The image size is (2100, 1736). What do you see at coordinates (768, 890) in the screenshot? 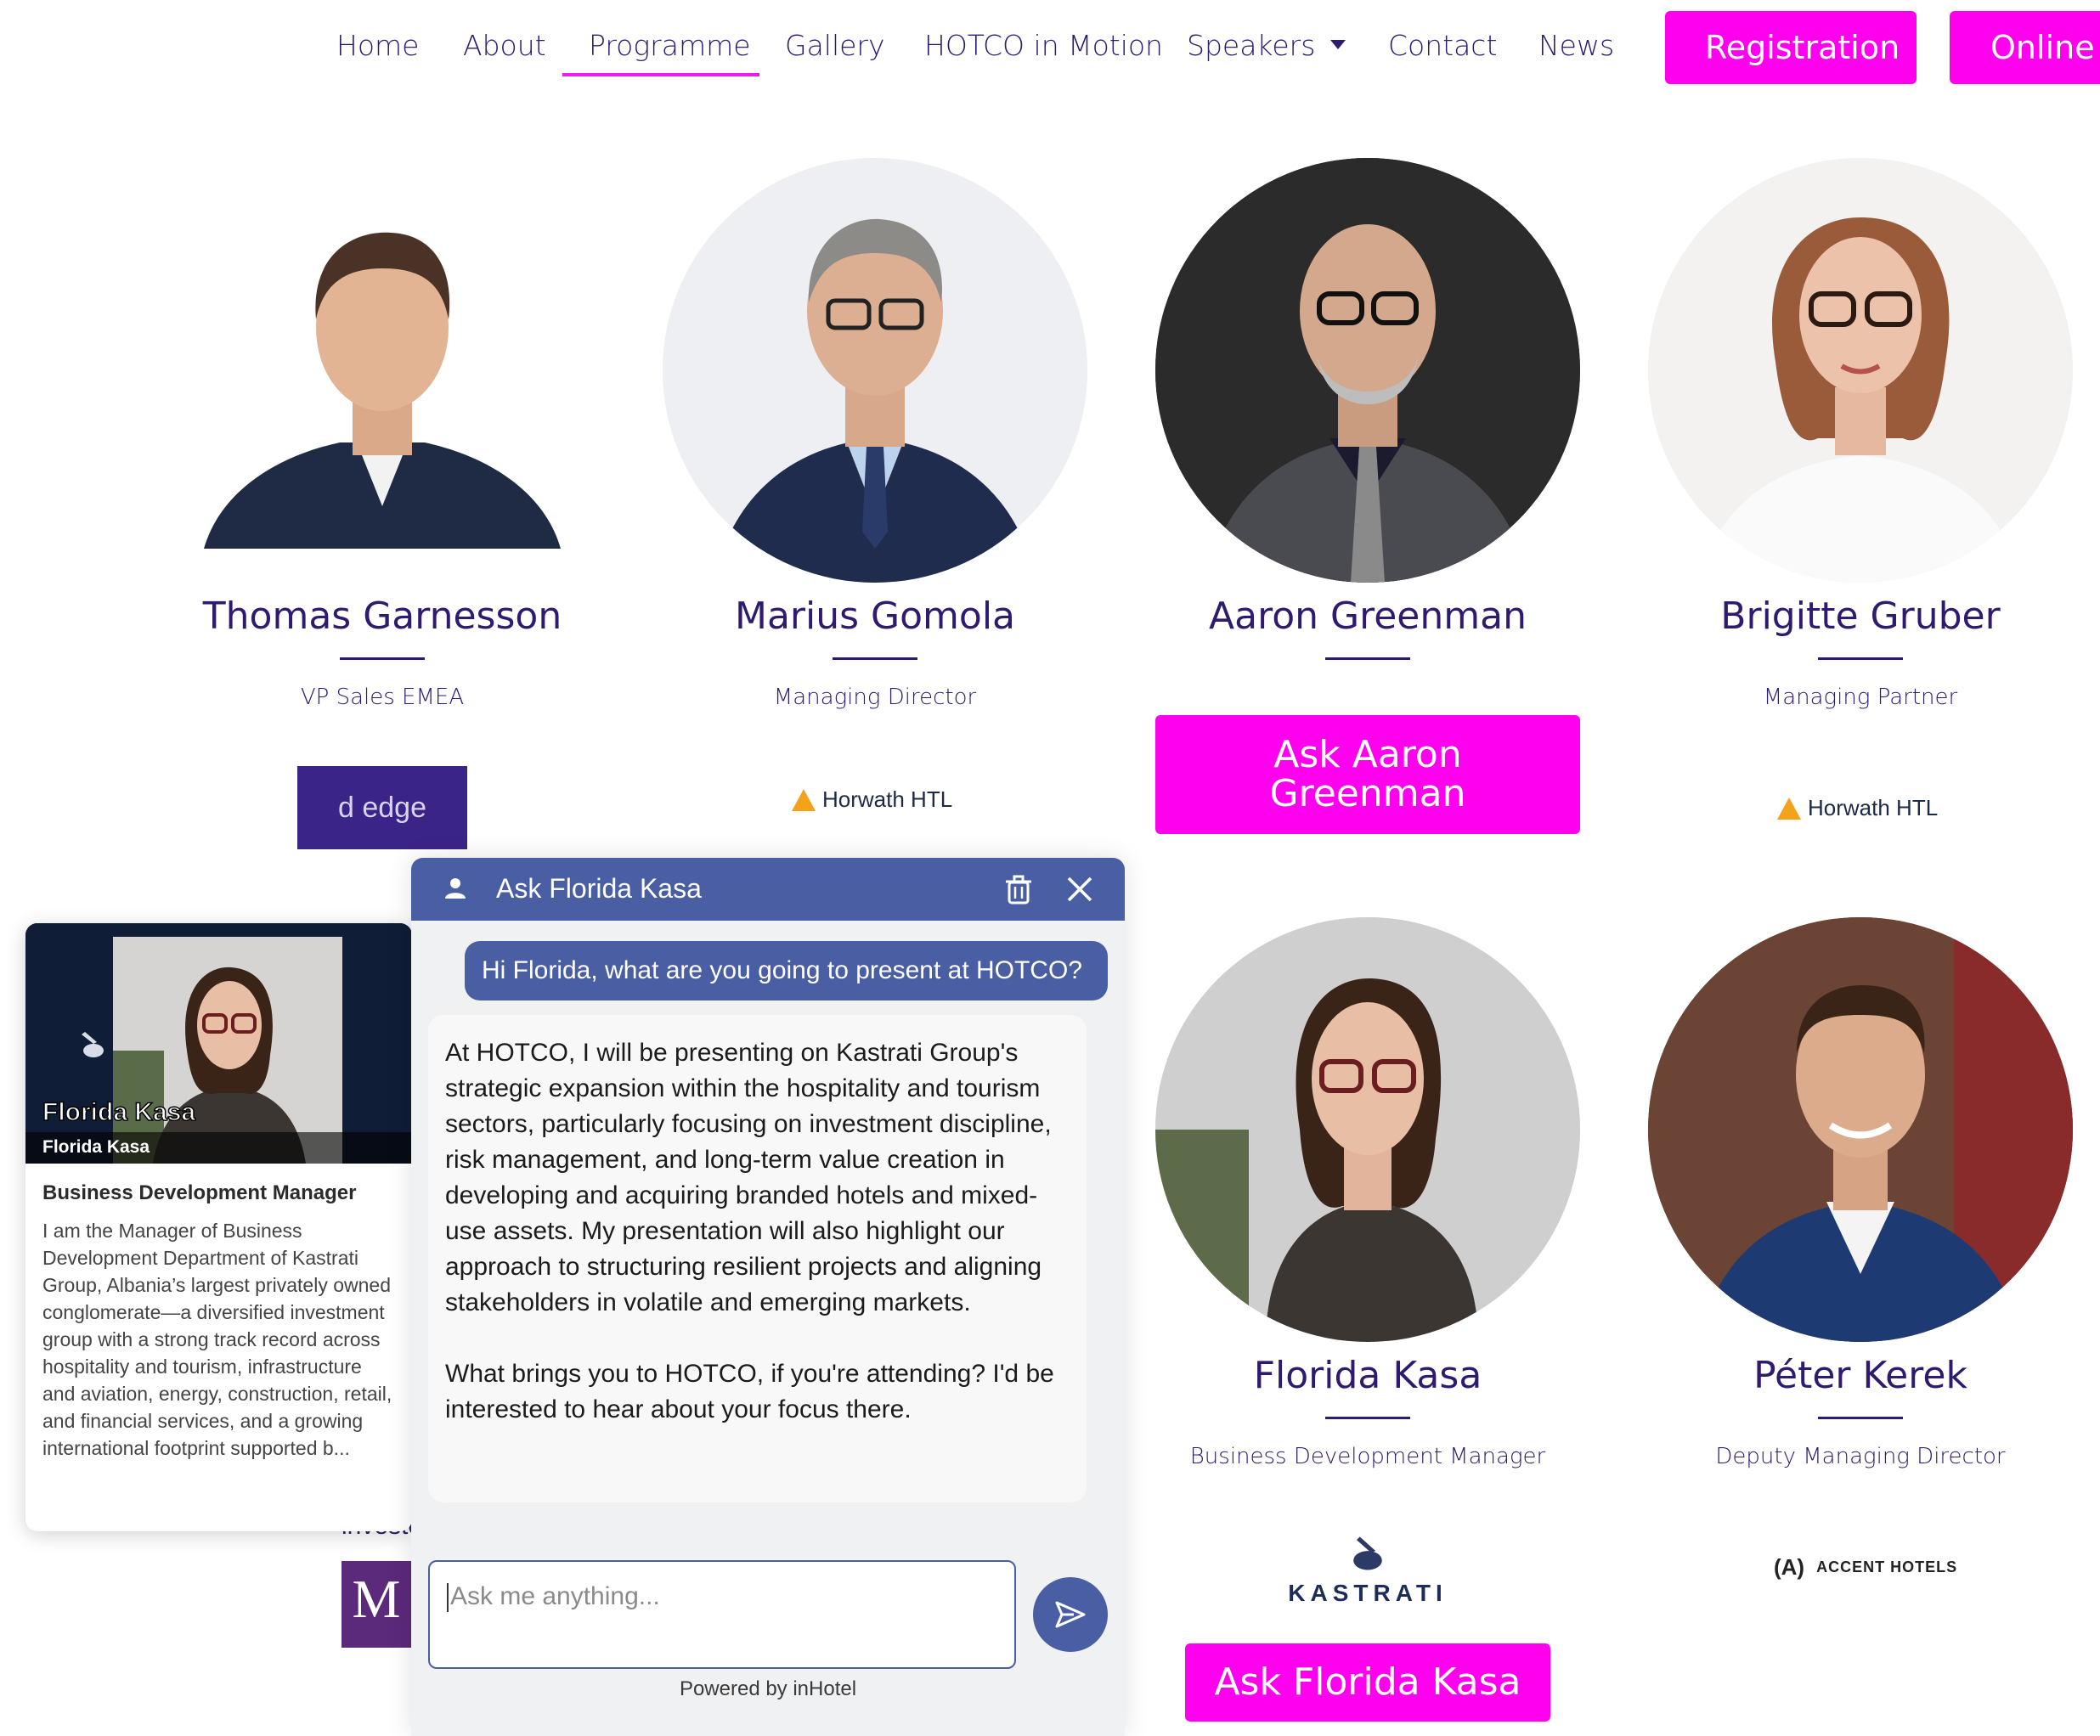
I see `chat-header: Ask Florida Kasa` at bounding box center [768, 890].